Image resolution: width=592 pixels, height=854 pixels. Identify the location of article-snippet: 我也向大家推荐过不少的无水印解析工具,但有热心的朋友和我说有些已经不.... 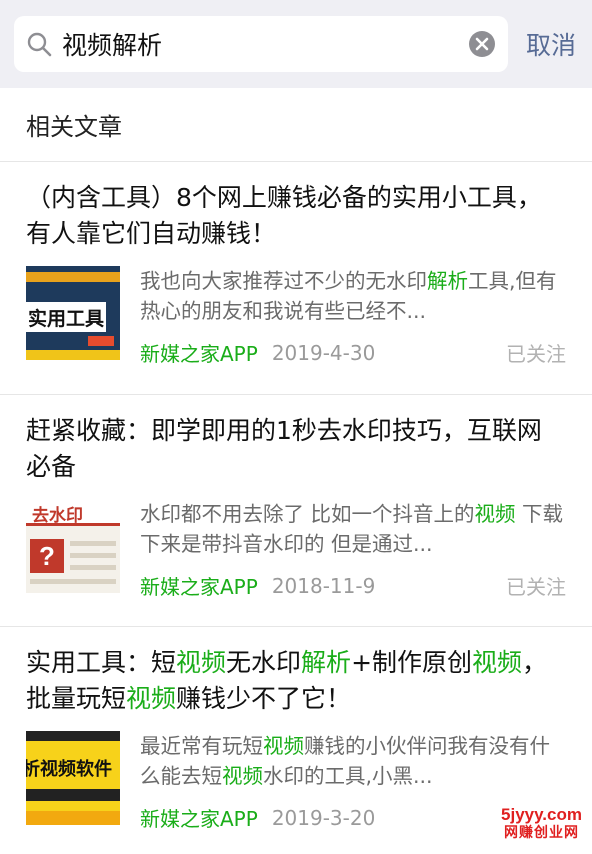
(353, 296).